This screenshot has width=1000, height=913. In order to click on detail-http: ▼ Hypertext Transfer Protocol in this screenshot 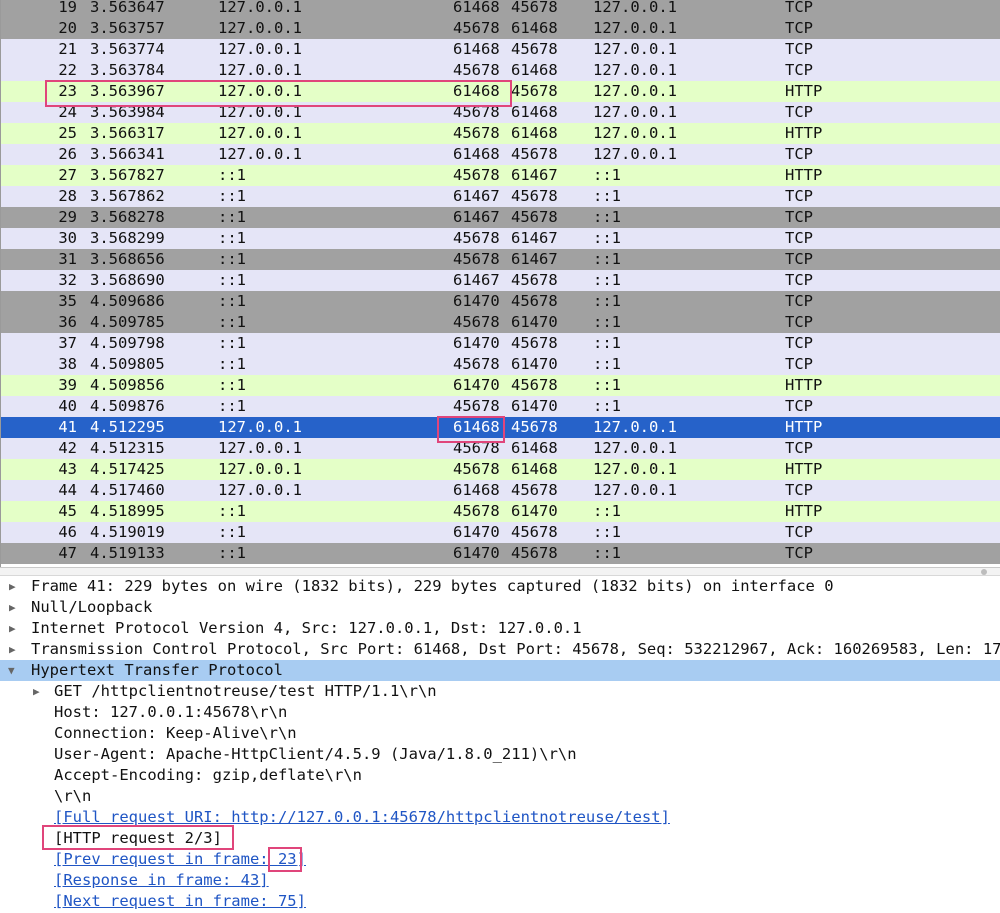, I will do `click(500, 670)`.